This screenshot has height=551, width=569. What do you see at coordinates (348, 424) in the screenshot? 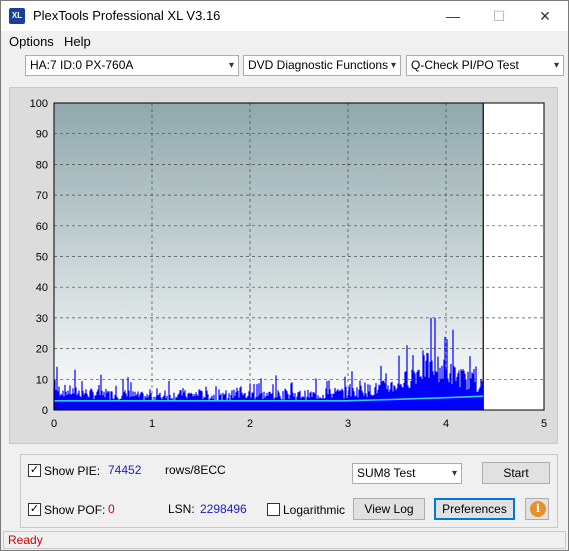
I see `x-tick-label: 3` at bounding box center [348, 424].